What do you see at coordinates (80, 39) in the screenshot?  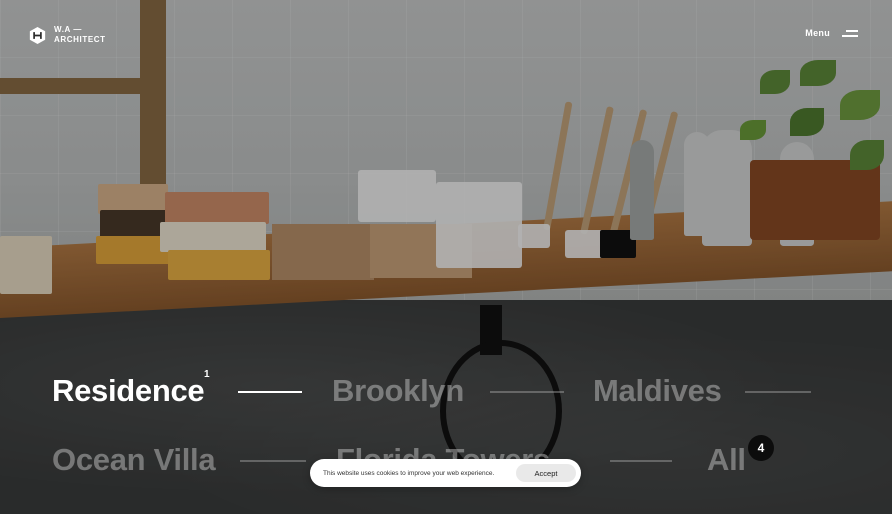 I see `brand-name-line2: ARCHITECT` at bounding box center [80, 39].